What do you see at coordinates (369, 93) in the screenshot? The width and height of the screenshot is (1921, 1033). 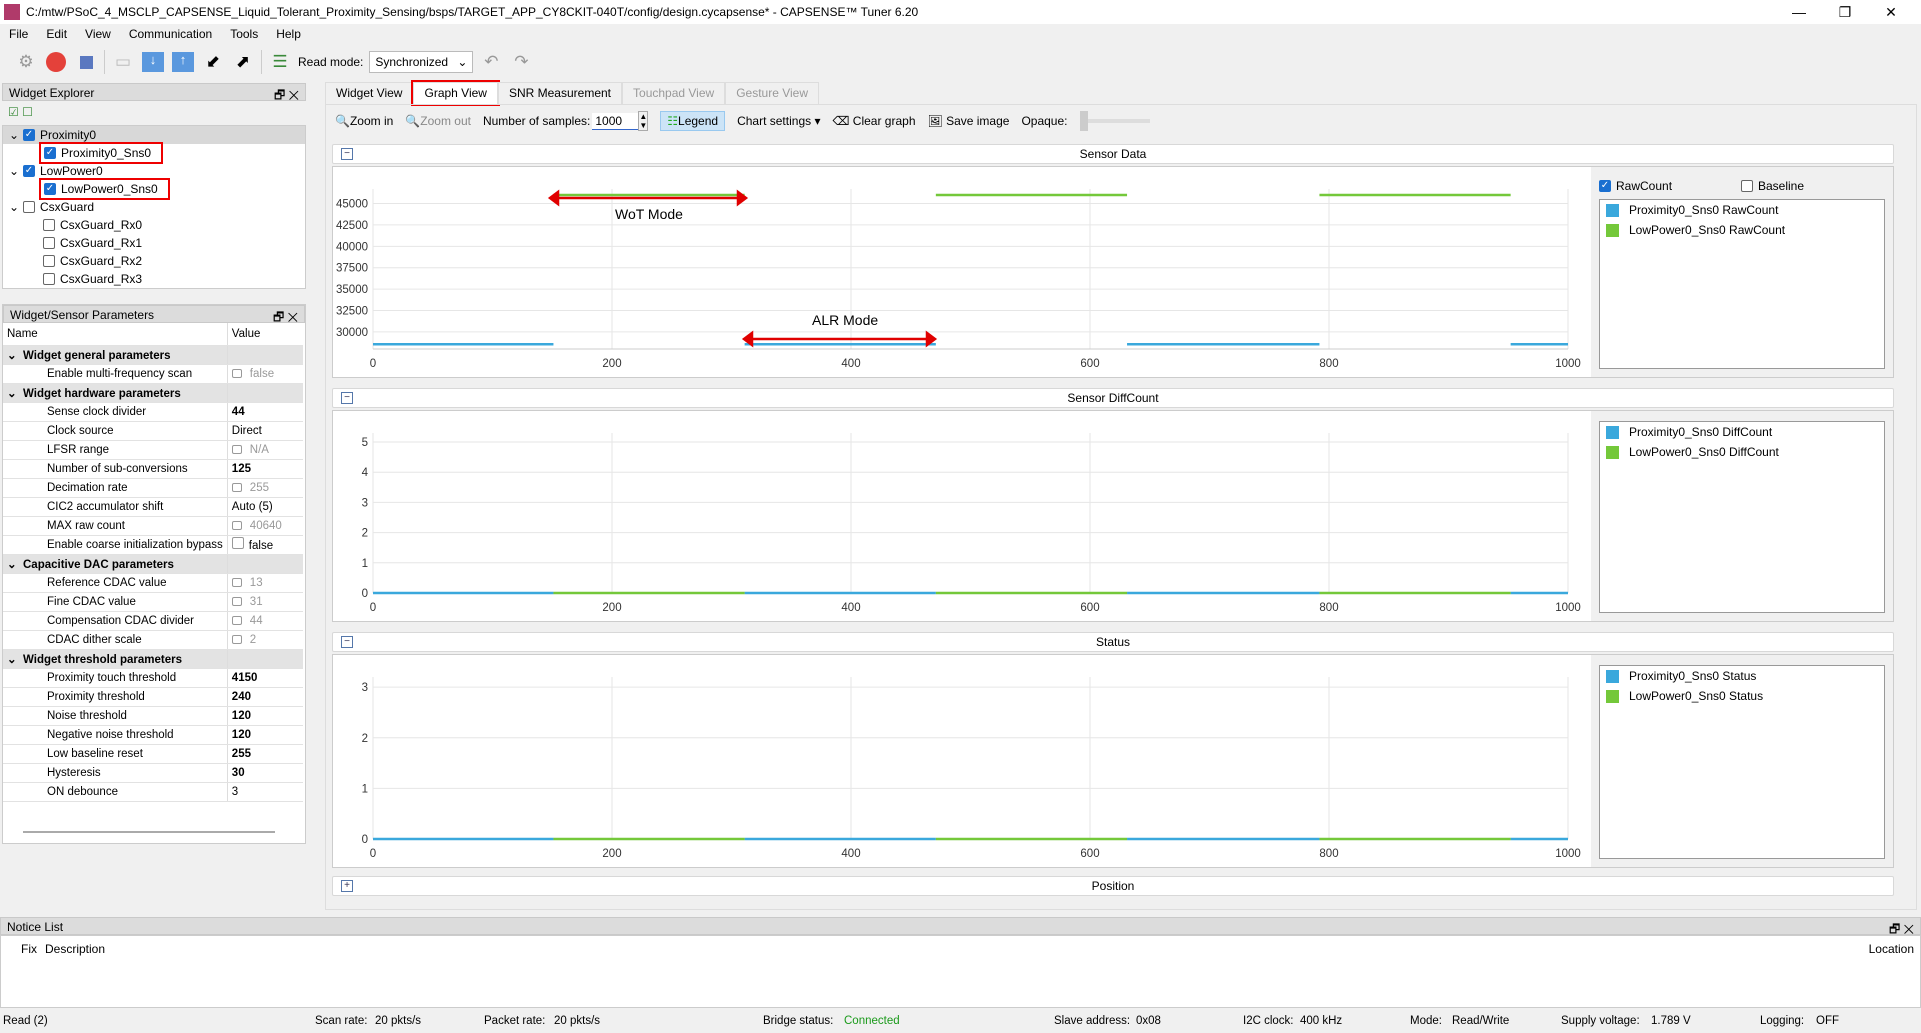 I see `tab-widget-view: Widget View` at bounding box center [369, 93].